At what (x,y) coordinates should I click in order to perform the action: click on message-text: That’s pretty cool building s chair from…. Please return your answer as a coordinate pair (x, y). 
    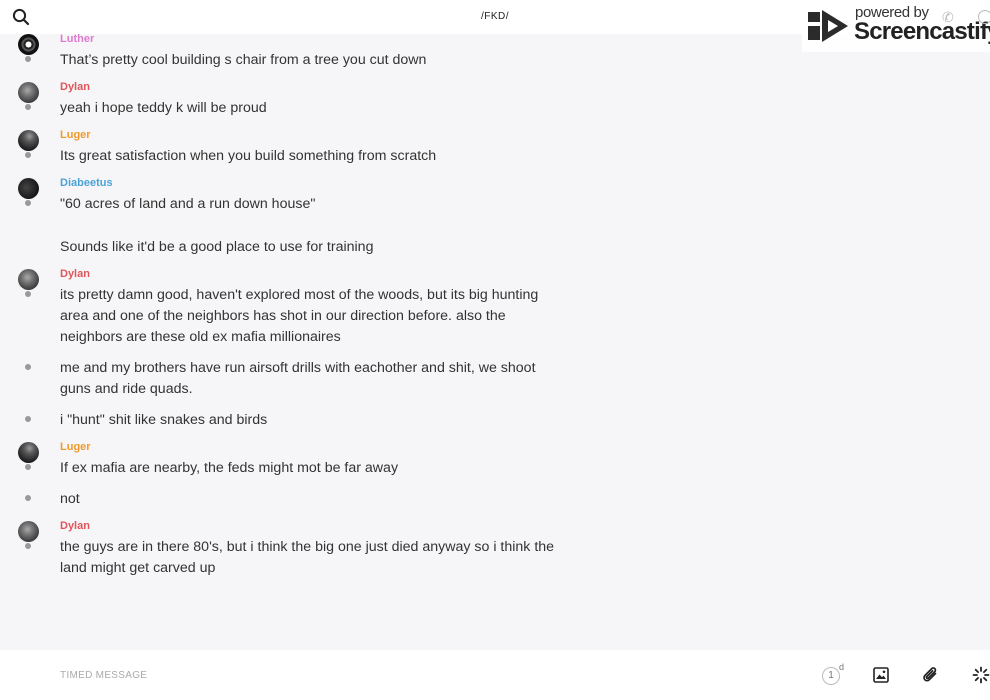
    Looking at the image, I should click on (243, 60).